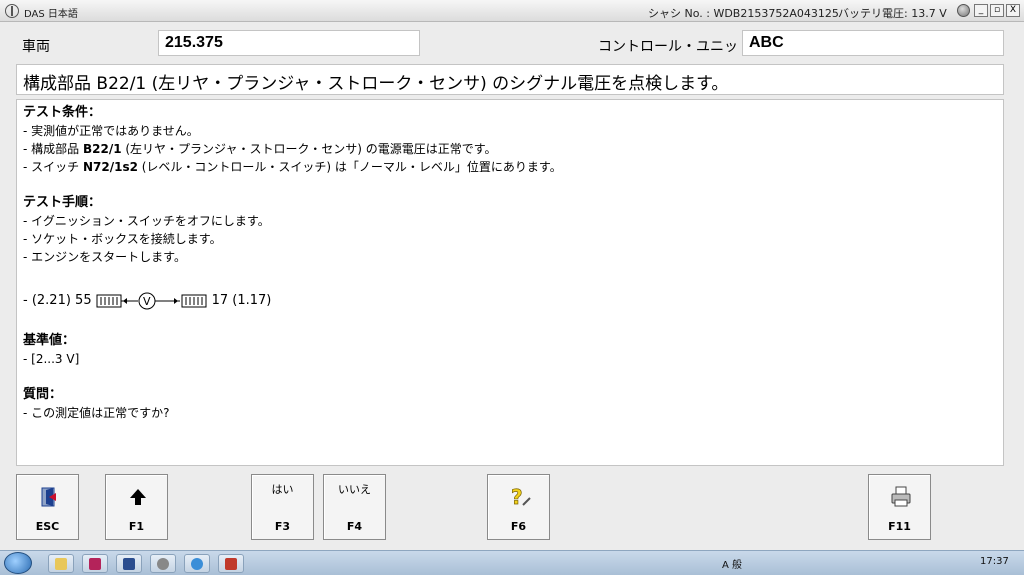 The image size is (1024, 575). I want to click on ime-indicator: A 般, so click(732, 563).